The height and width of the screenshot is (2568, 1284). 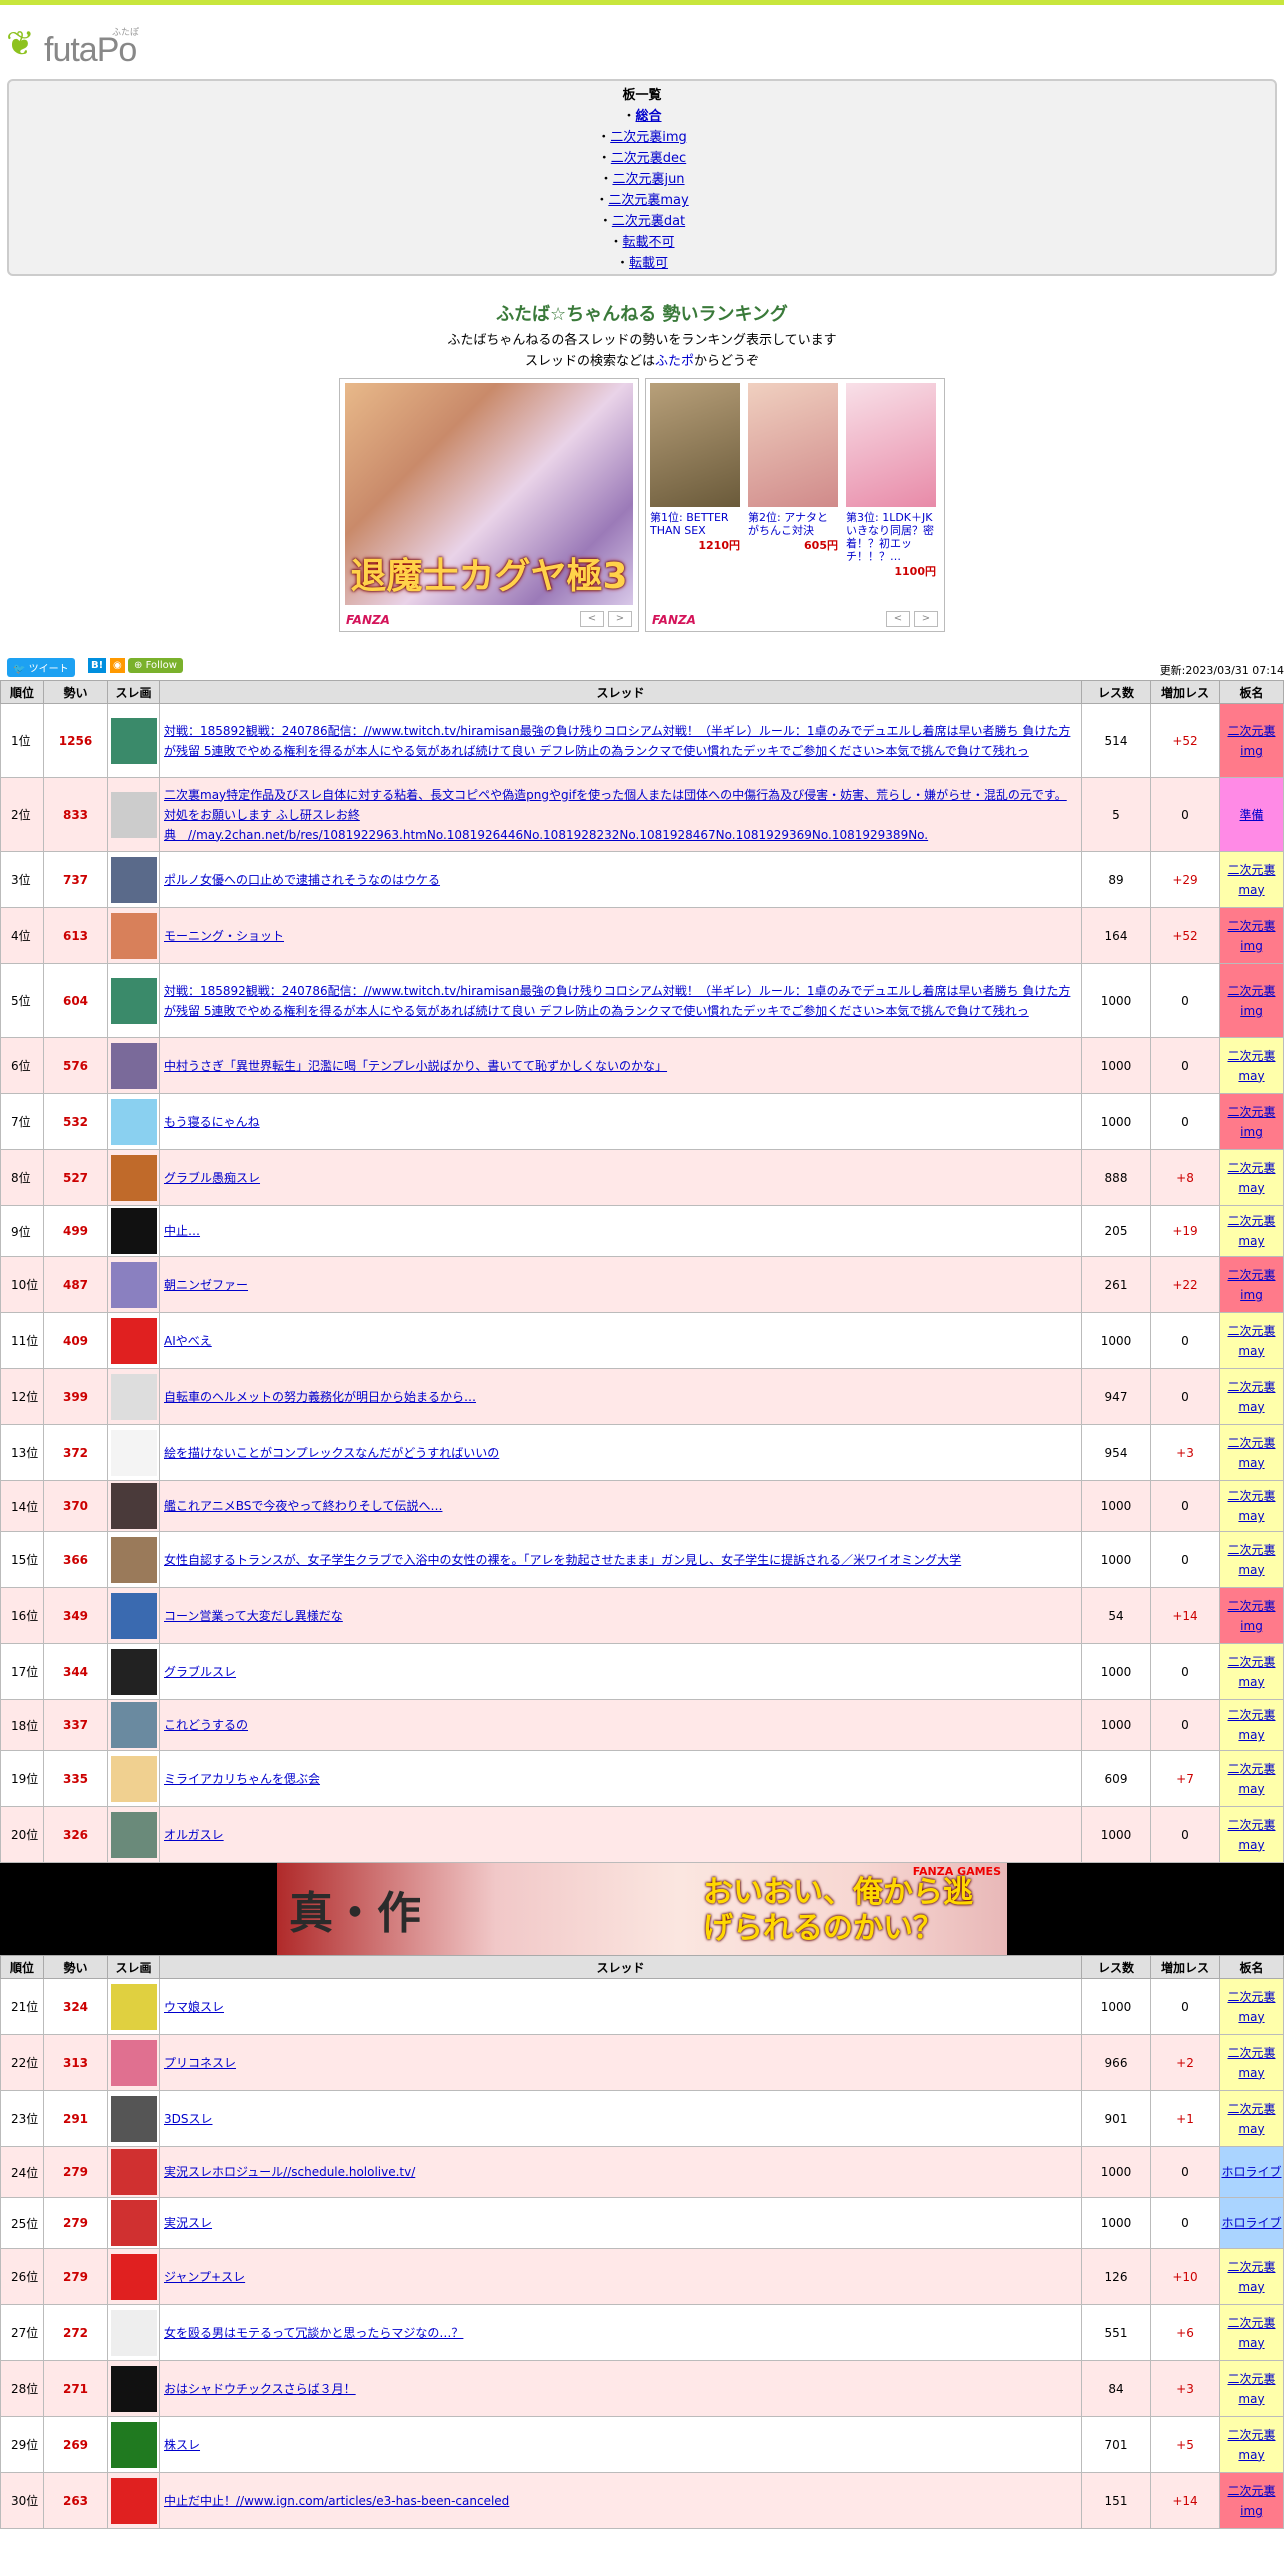 I want to click on thread-link: 絵を描けないことがコンプレックスなんだがどうすればいいの, so click(x=331, y=1453).